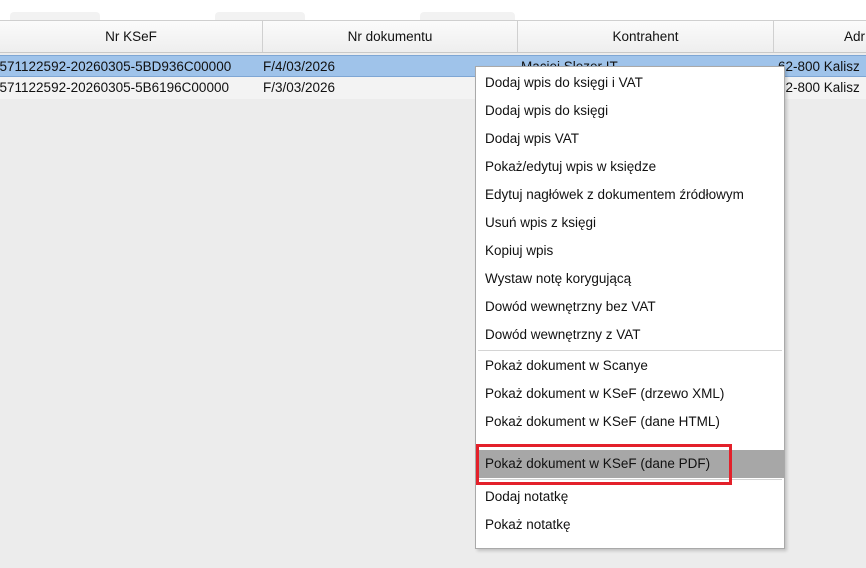 The height and width of the screenshot is (568, 866). Describe the element at coordinates (630, 139) in the screenshot. I see `menu-item-add-vat: Dodaj wpis VAT` at that location.